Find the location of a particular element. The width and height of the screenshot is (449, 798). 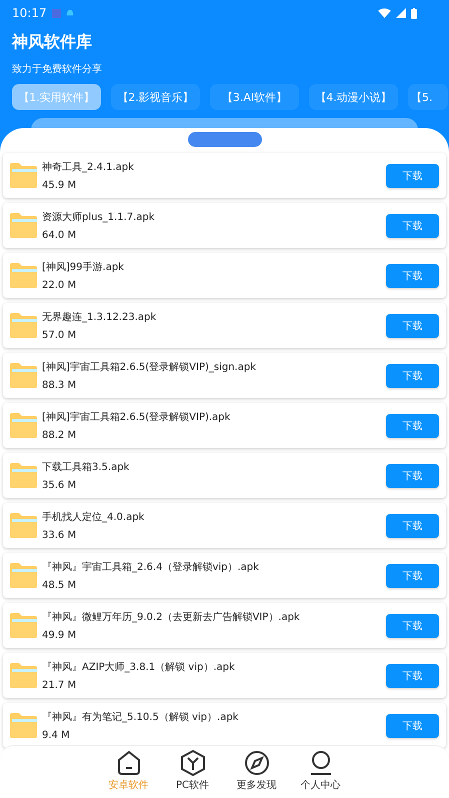

hexagon-icon is located at coordinates (193, 763).